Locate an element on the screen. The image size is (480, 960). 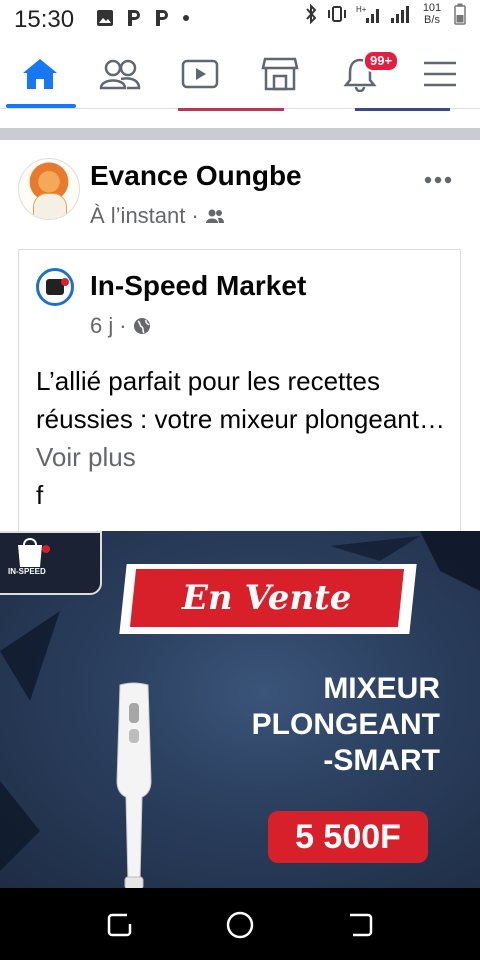
network-speed-unit: B/s is located at coordinates (432, 20).